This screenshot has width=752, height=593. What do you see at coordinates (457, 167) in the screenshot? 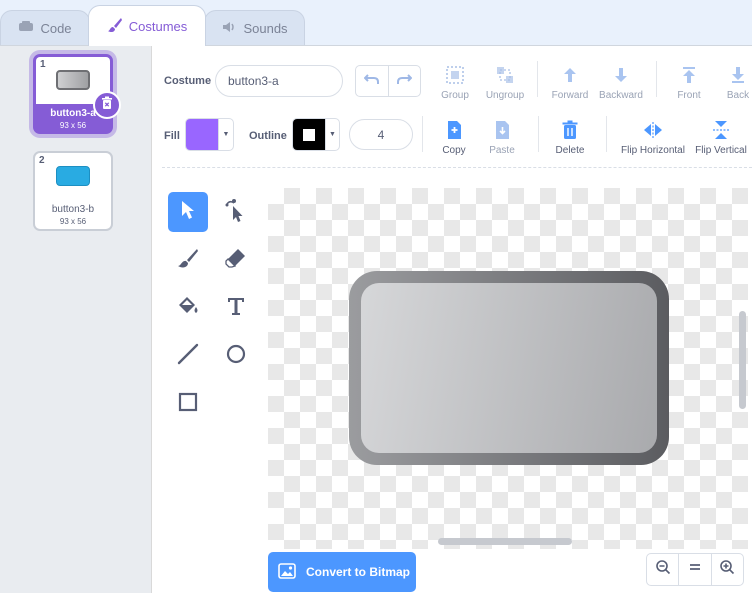
I see `toolbar-divider-dashed` at bounding box center [457, 167].